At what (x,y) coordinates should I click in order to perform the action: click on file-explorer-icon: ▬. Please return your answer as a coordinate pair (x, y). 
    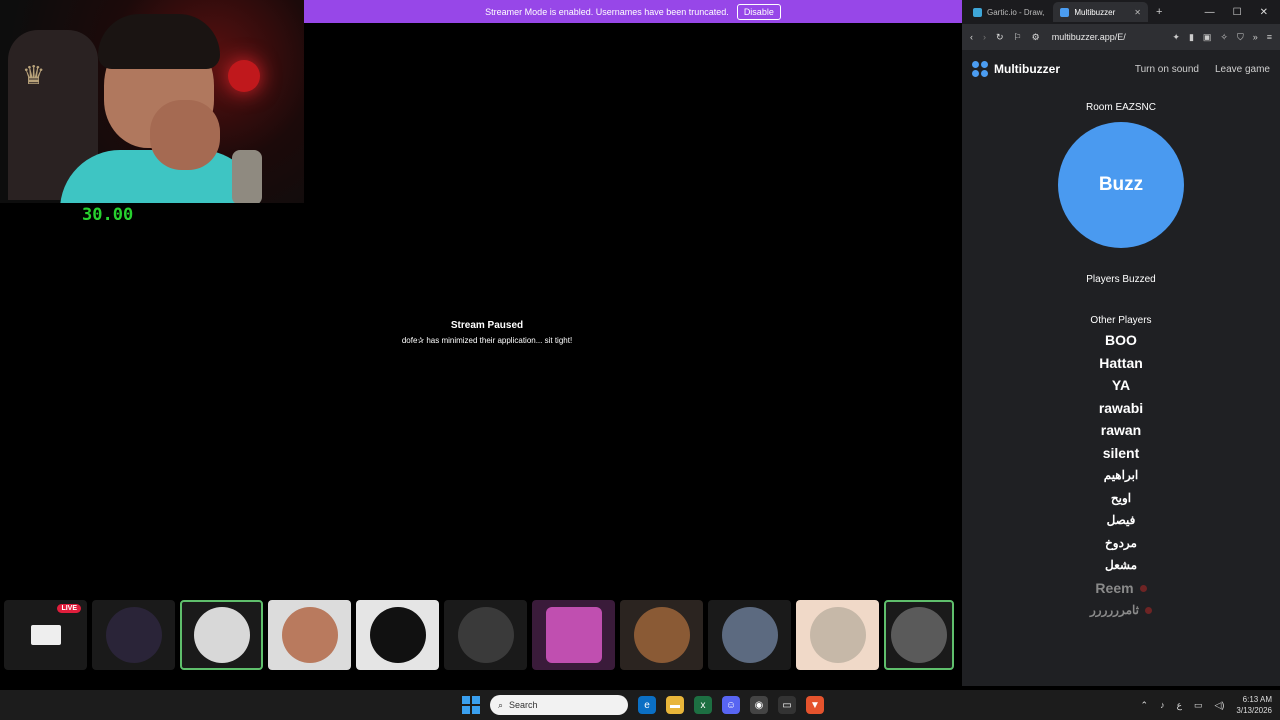
    Looking at the image, I should click on (675, 705).